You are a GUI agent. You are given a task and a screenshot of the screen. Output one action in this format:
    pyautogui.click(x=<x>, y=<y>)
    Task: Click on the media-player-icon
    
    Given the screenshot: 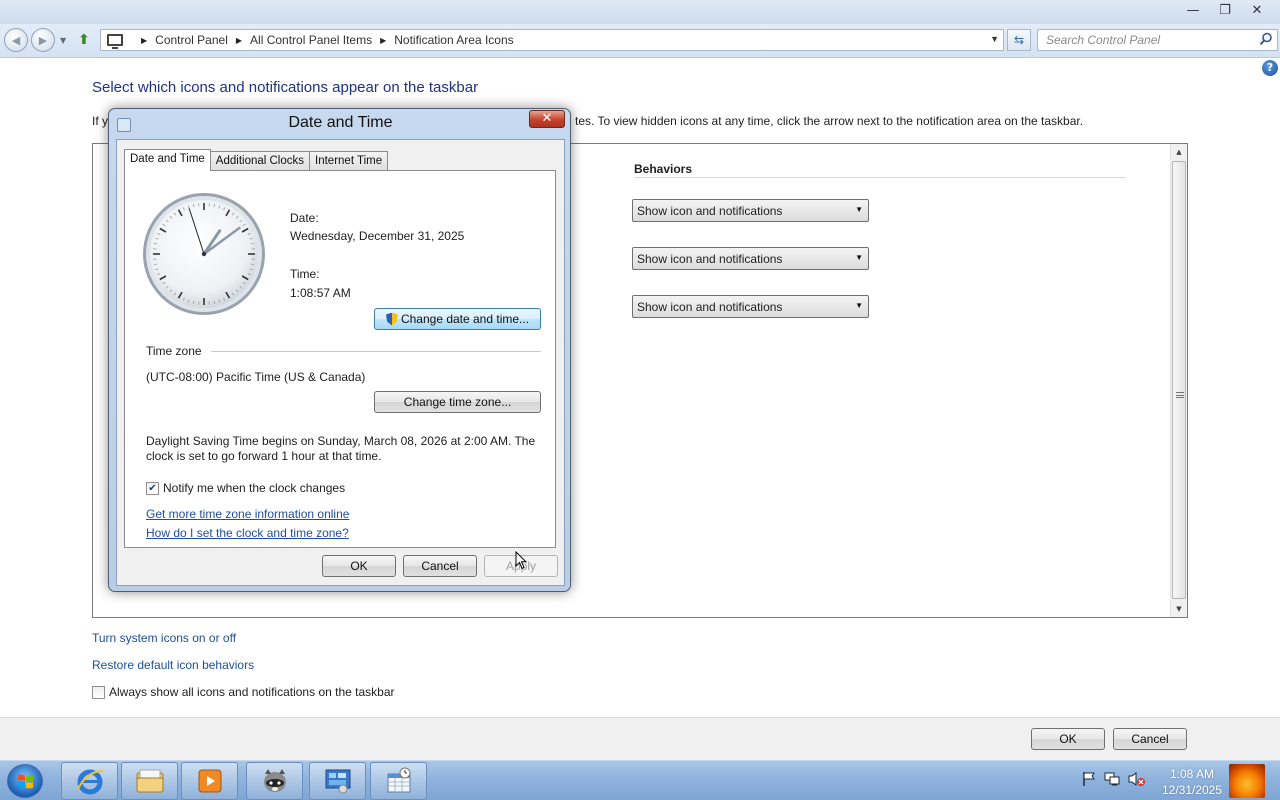 What is the action you would take?
    pyautogui.click(x=209, y=781)
    